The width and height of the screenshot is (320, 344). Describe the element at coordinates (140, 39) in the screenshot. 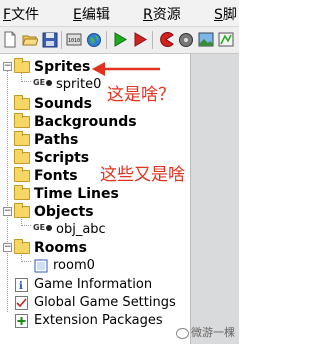

I see `debug-run-icon` at that location.